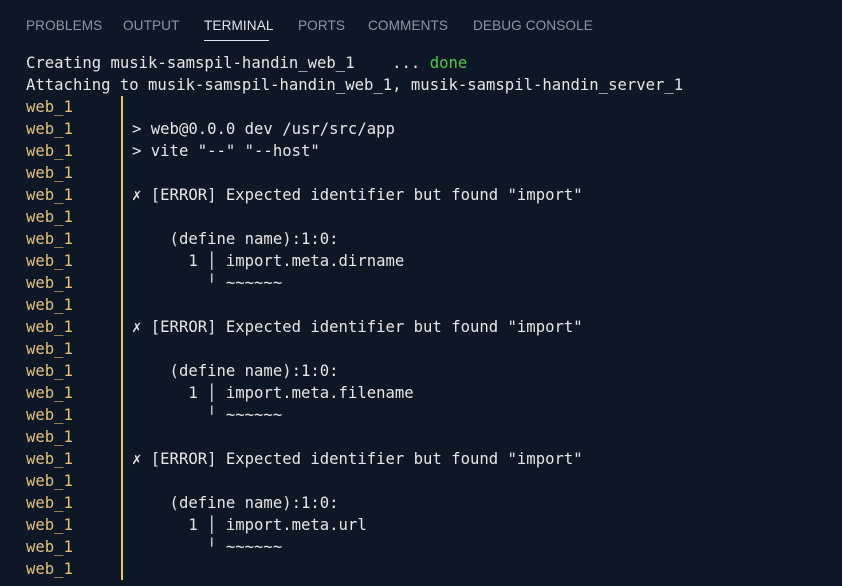  What do you see at coordinates (236, 40) in the screenshot?
I see `active-tab-indicator` at bounding box center [236, 40].